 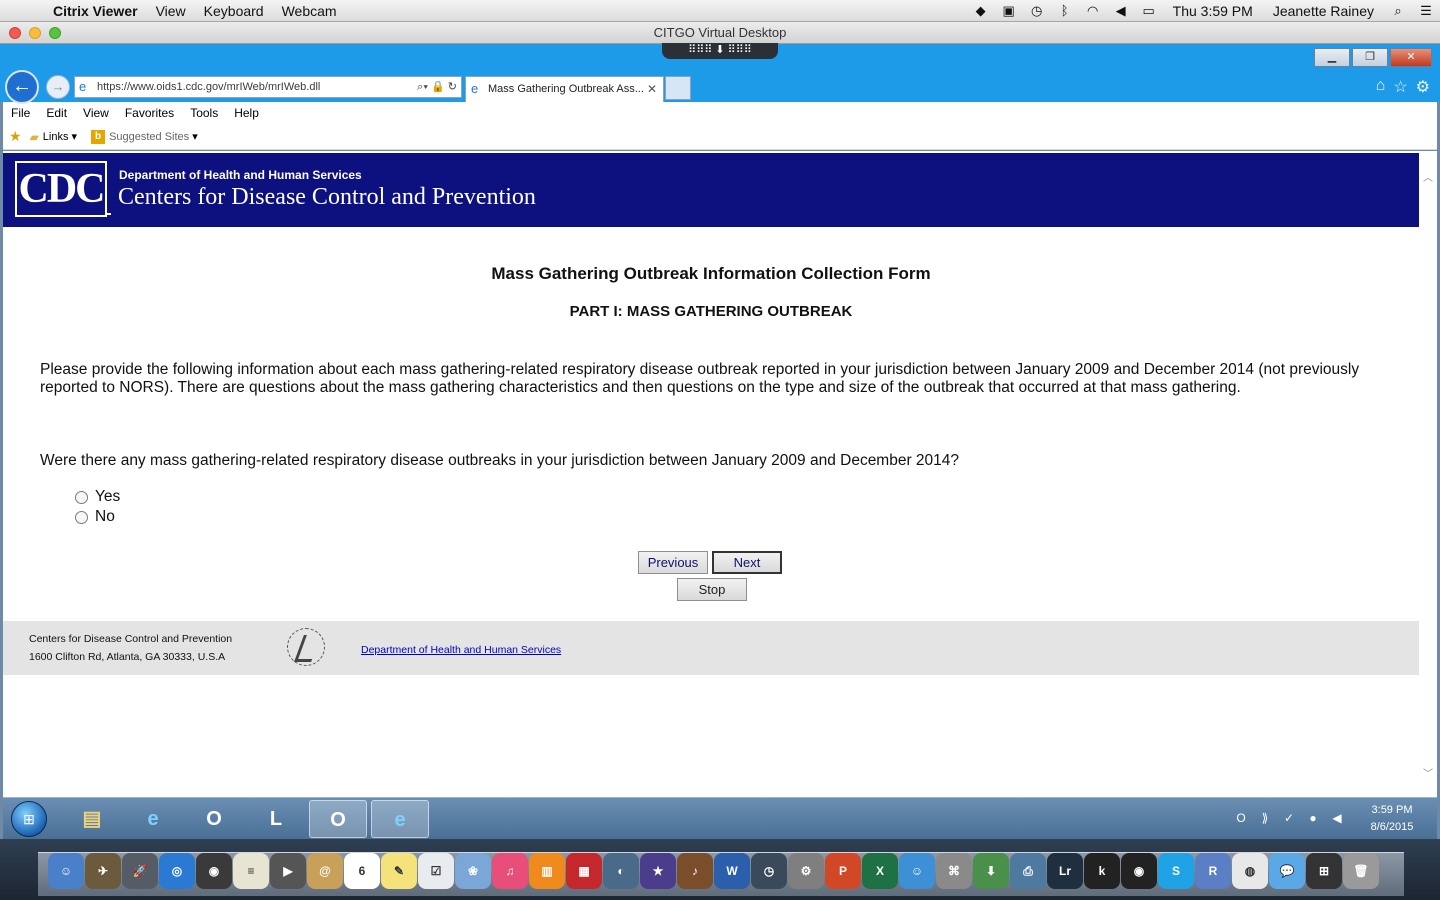 I want to click on scroll-up-icon: ︿, so click(x=1428, y=176).